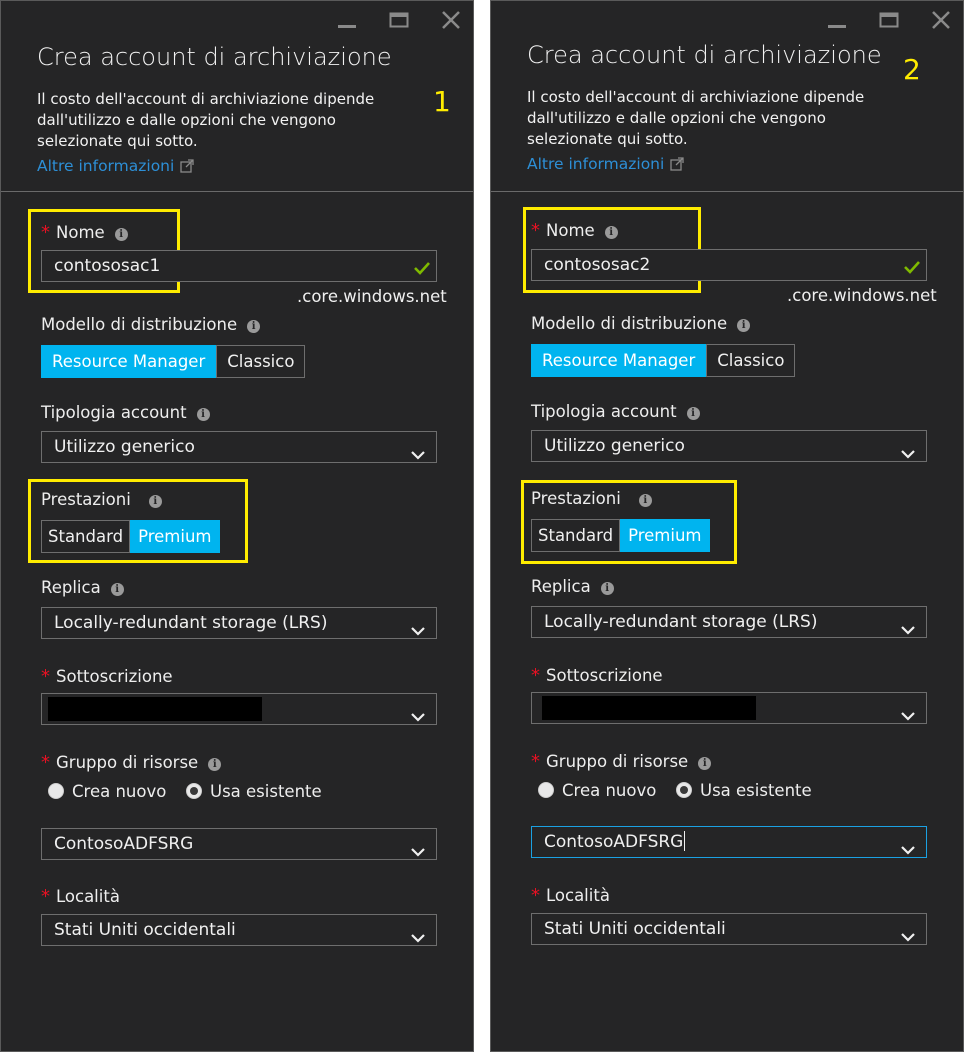  Describe the element at coordinates (107, 266) in the screenshot. I see `name-input-value: contososac1` at that location.